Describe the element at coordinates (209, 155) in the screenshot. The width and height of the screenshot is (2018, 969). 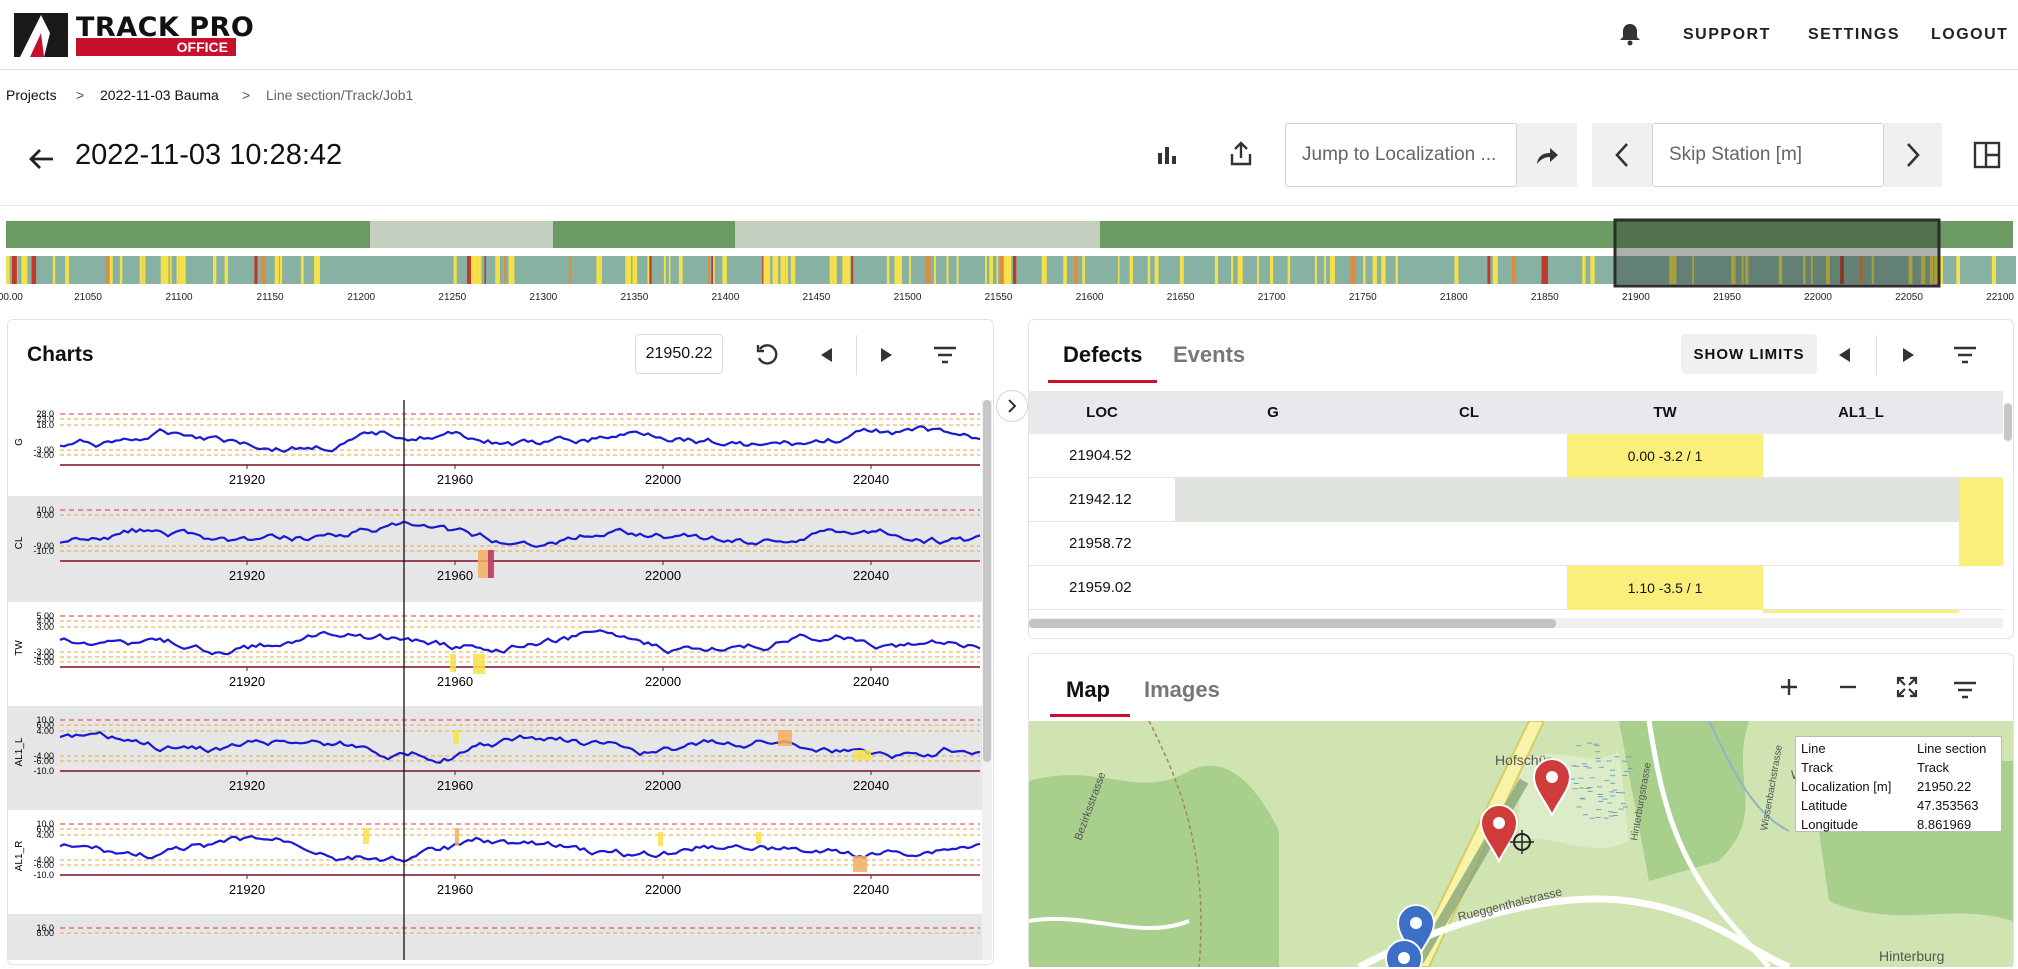
I see `page-title: 2022-11-03 10:28:42` at that location.